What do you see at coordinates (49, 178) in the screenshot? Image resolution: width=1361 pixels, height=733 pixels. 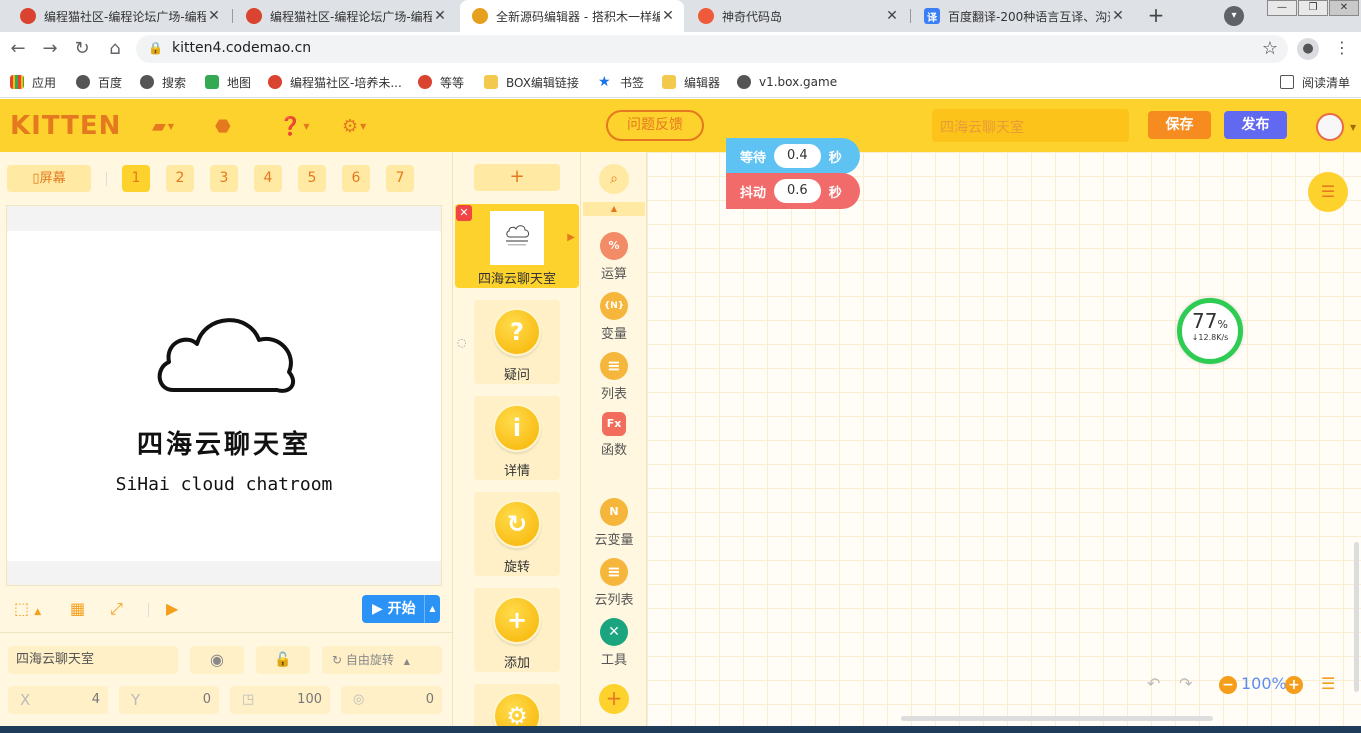 I see `screen-button: ▯屏幕` at bounding box center [49, 178].